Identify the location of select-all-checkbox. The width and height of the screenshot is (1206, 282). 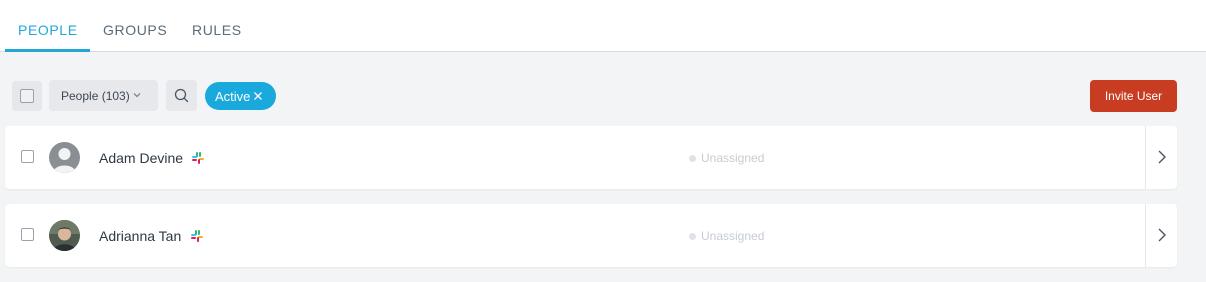
(27, 96).